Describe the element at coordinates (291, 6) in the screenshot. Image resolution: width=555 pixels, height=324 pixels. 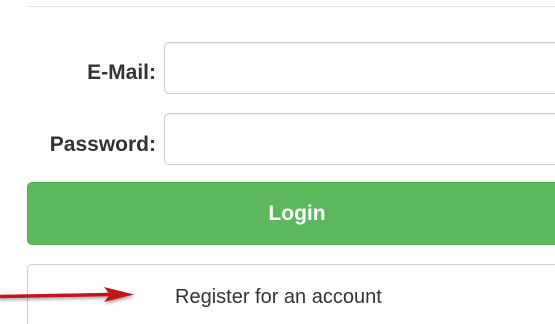
I see `top-divider` at that location.